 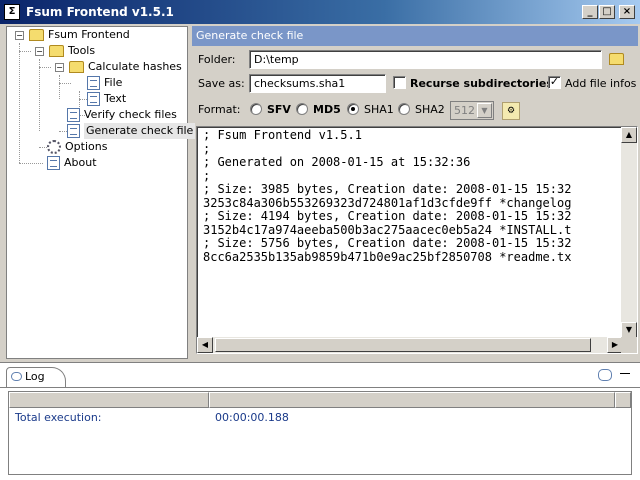 I want to click on about-icon, so click(x=53, y=163).